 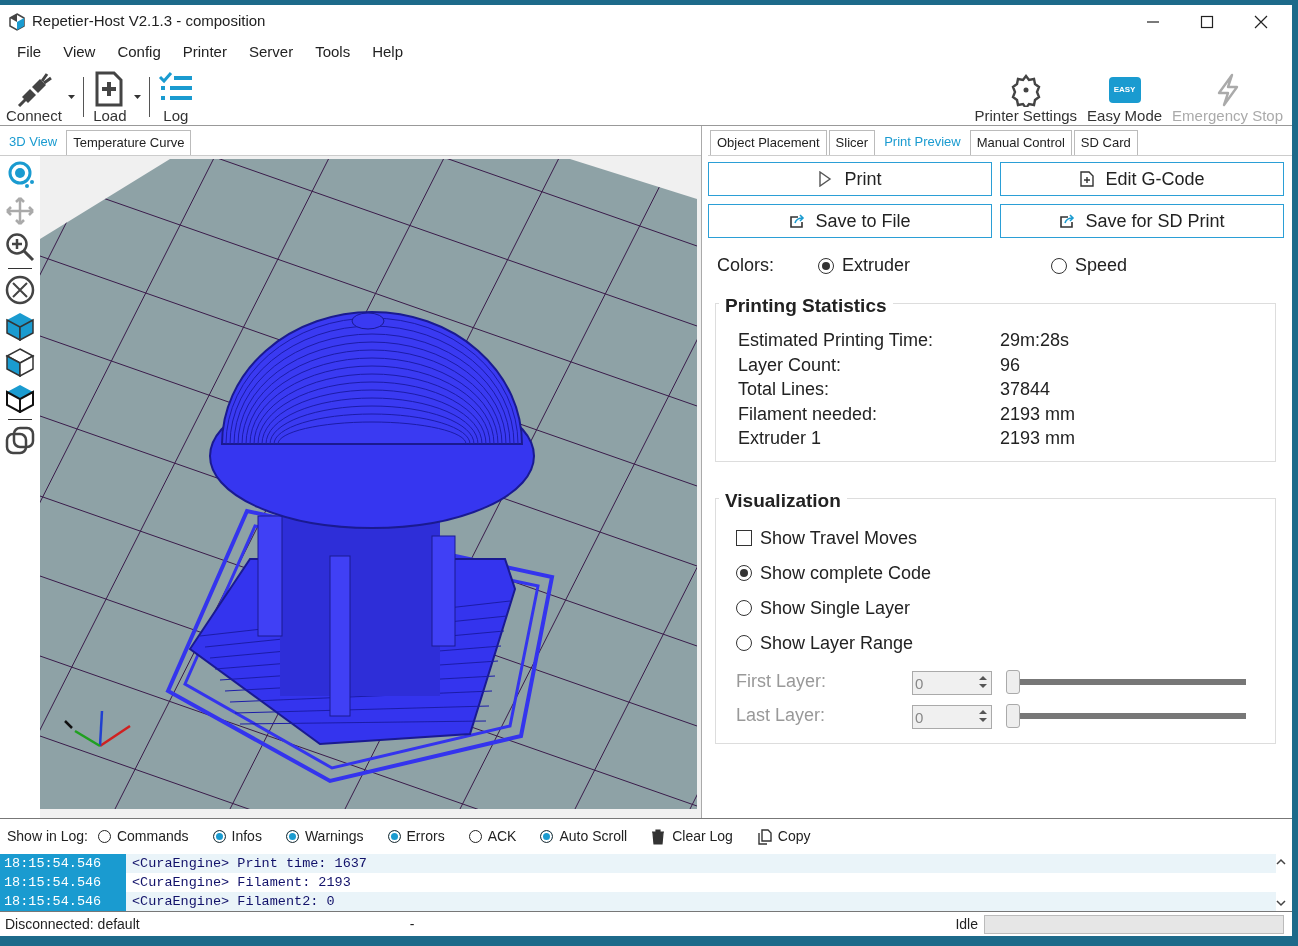 What do you see at coordinates (1207, 21) in the screenshot?
I see `maximize-icon` at bounding box center [1207, 21].